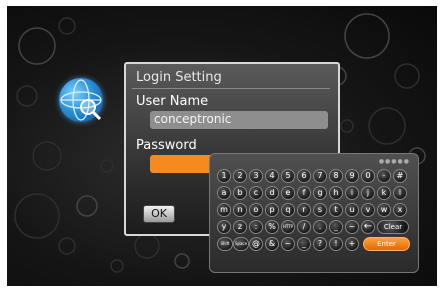 The height and width of the screenshot is (292, 444). What do you see at coordinates (320, 210) in the screenshot?
I see `key-2-6: s` at bounding box center [320, 210].